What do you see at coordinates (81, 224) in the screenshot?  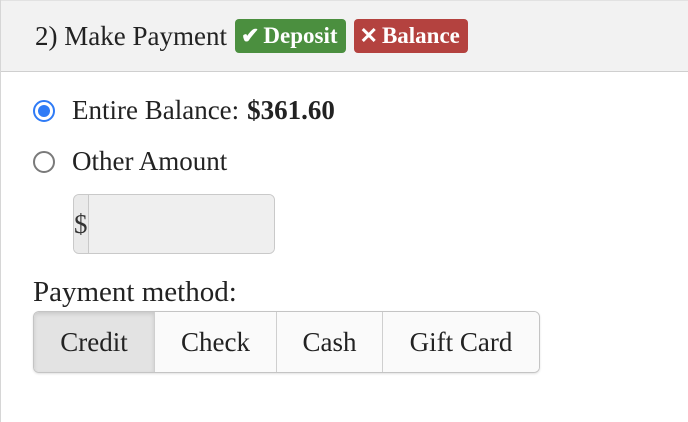 I see `currency-addon: $` at bounding box center [81, 224].